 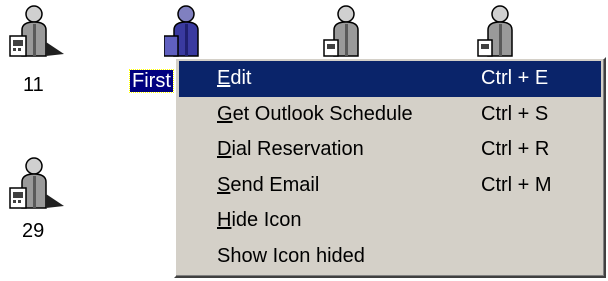 What do you see at coordinates (33, 231) in the screenshot?
I see `icon-label: 29` at bounding box center [33, 231].